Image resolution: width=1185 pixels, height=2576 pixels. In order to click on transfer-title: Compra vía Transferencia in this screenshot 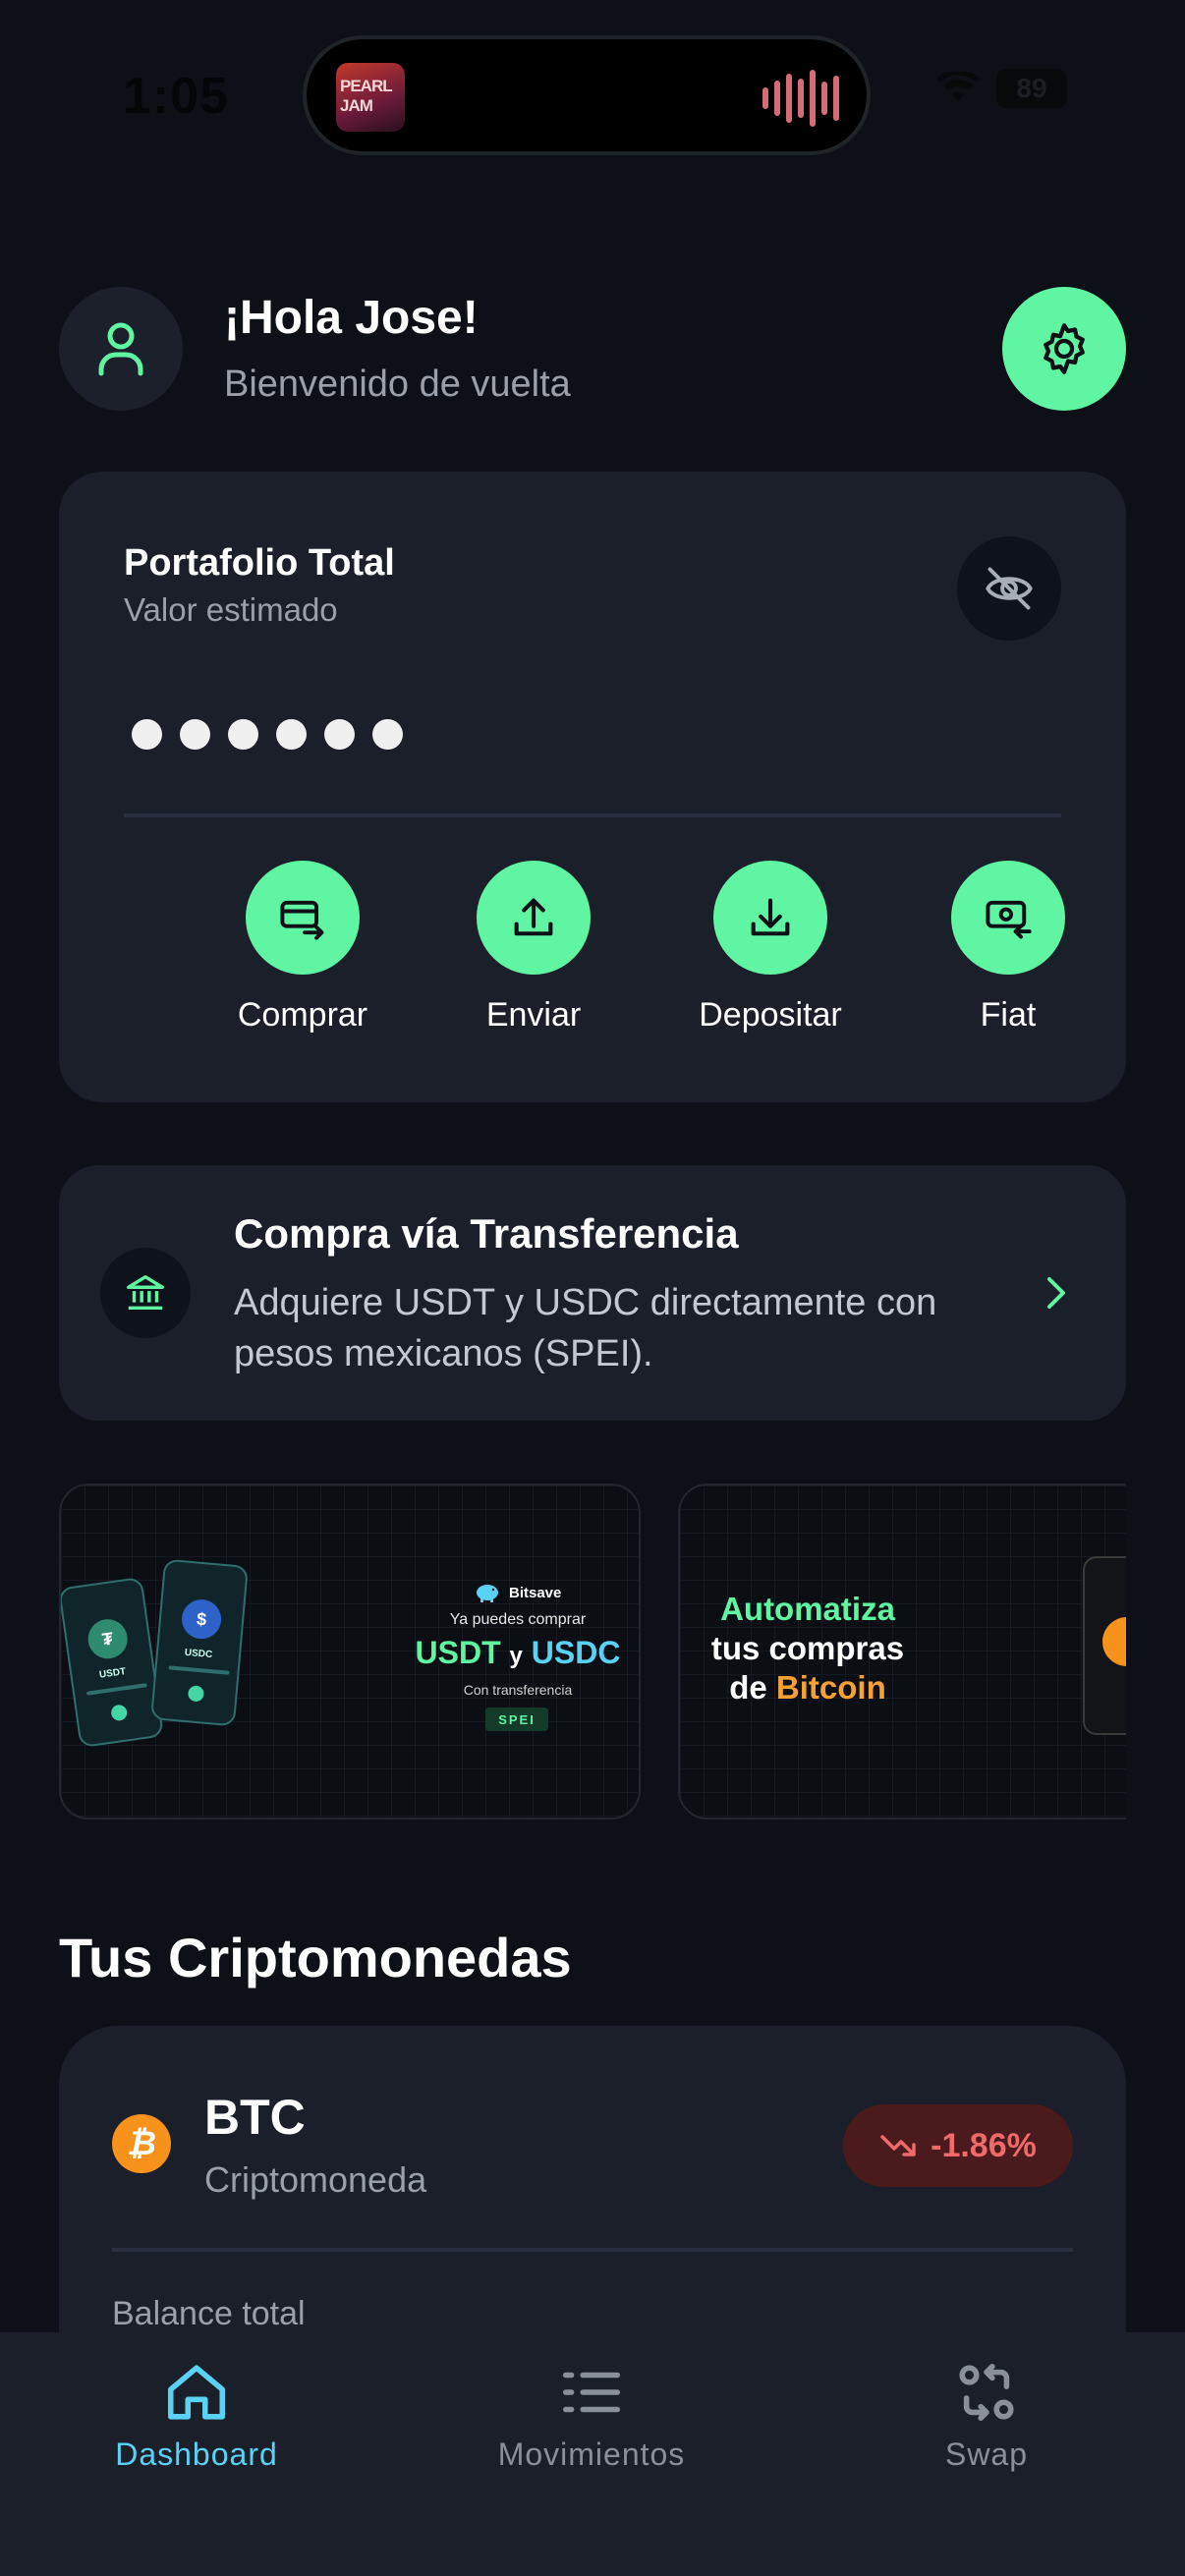, I will do `click(487, 1233)`.